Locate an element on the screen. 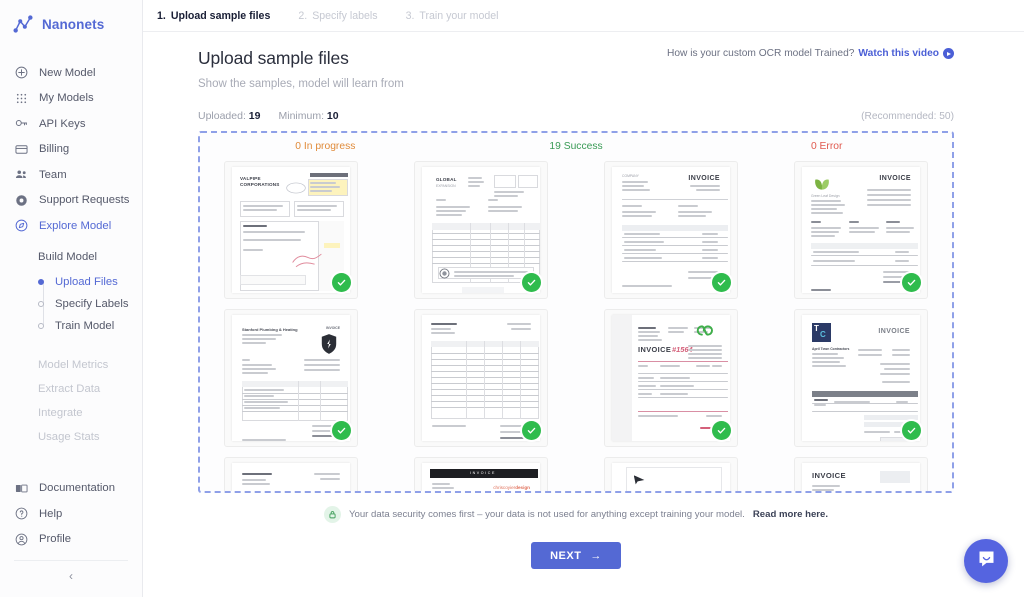 This screenshot has height=597, width=1024. document-preview: VALPIPE CORPORATIONS is located at coordinates (291, 230).